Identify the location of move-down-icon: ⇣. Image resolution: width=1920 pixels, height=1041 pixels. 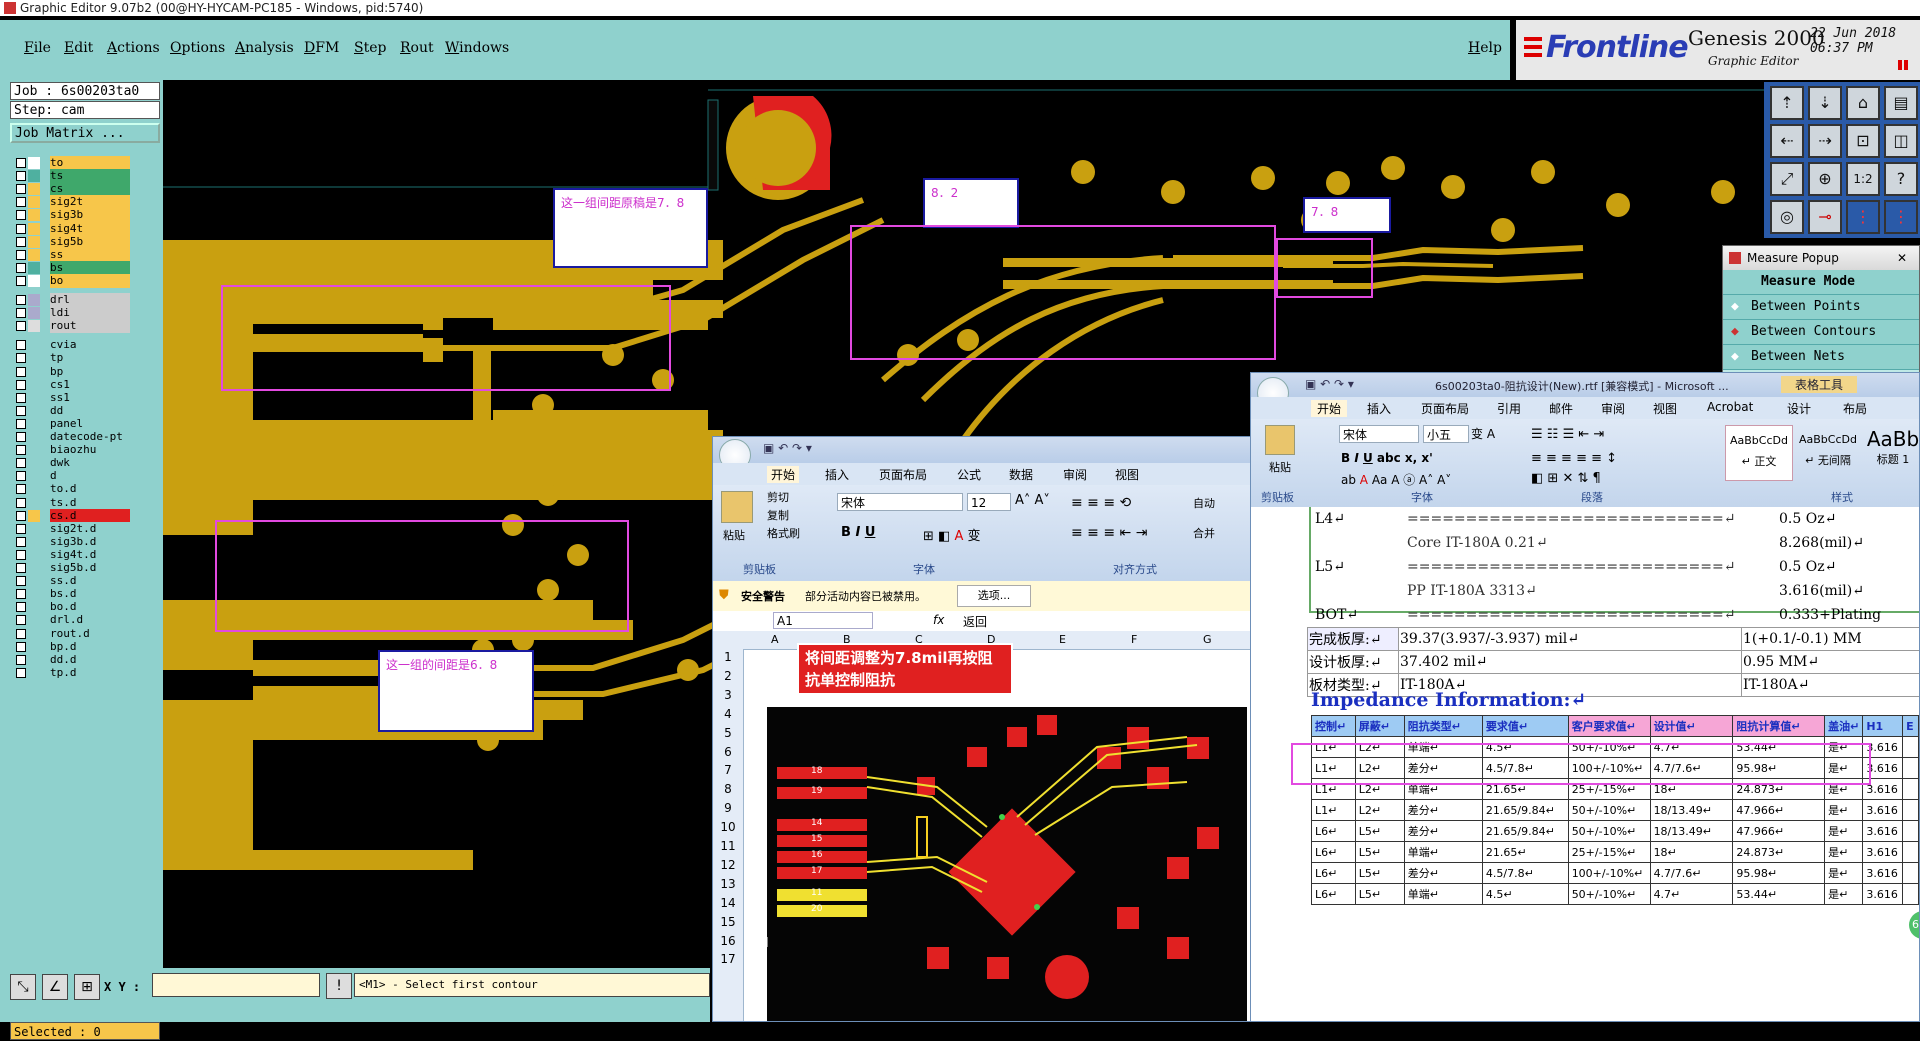
(1825, 103).